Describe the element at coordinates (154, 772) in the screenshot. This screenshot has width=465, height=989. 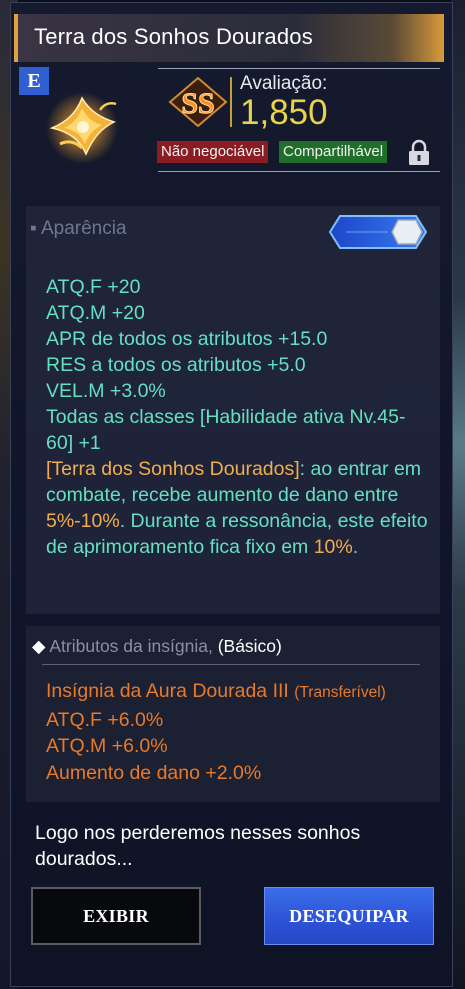
I see `insignia-stat: Aumento de dano +2.0%` at that location.